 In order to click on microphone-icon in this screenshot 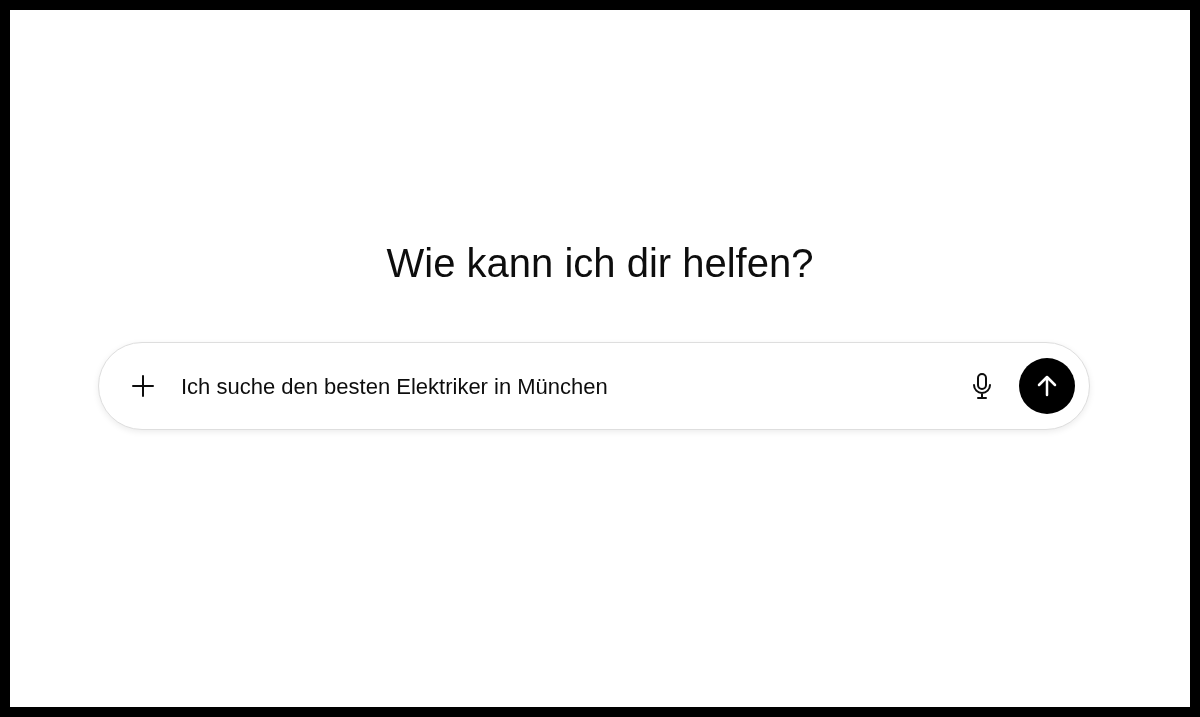, I will do `click(982, 386)`.